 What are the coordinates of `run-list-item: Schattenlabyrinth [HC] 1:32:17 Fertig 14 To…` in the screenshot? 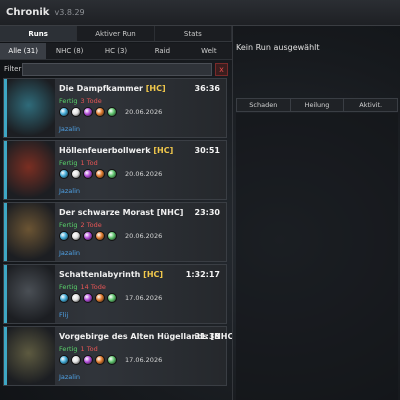 It's located at (115, 294).